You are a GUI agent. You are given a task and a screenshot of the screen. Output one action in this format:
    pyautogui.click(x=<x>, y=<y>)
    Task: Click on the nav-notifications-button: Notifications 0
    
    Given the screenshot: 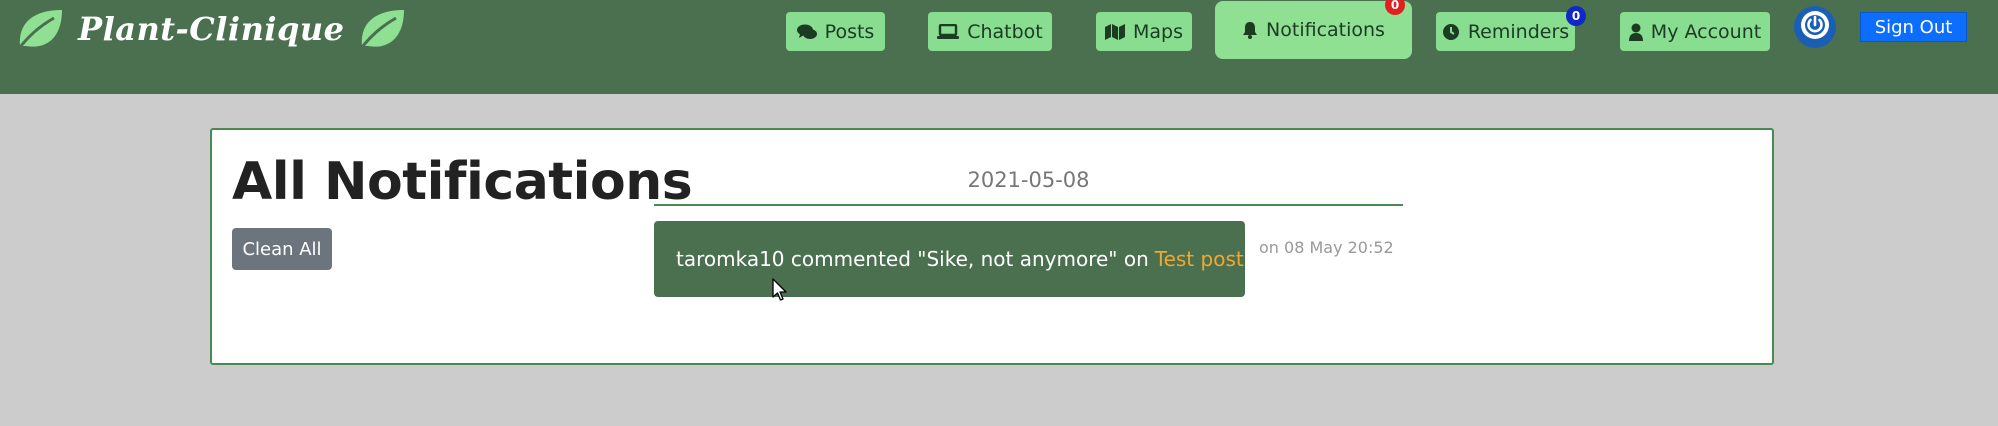 What is the action you would take?
    pyautogui.click(x=1313, y=29)
    